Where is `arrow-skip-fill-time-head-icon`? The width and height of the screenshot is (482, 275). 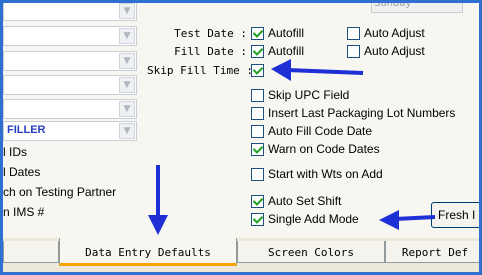
arrow-skip-fill-time-head-icon is located at coordinates (281, 70).